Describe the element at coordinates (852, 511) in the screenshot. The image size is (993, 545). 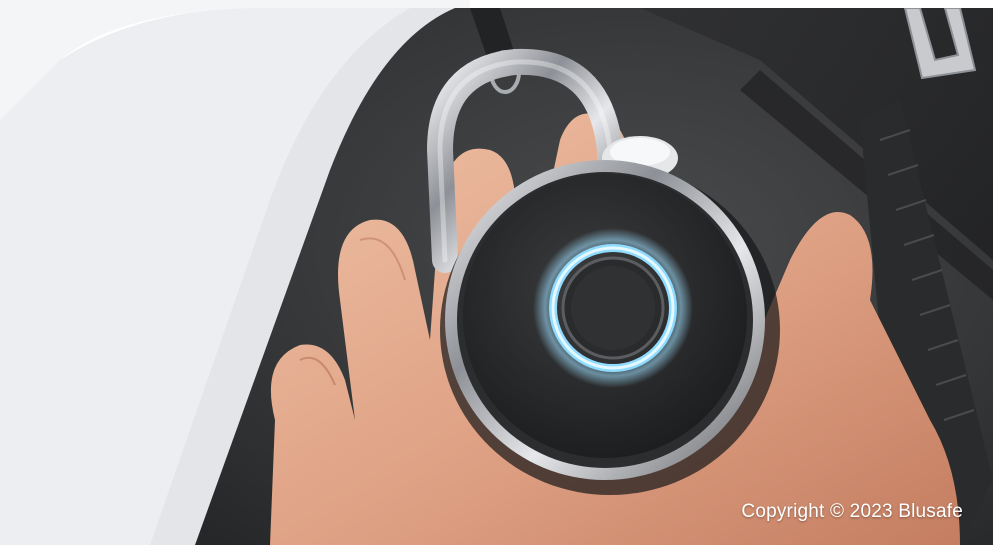
I see `copyright-text: Copyright © 2023 Blusafe` at that location.